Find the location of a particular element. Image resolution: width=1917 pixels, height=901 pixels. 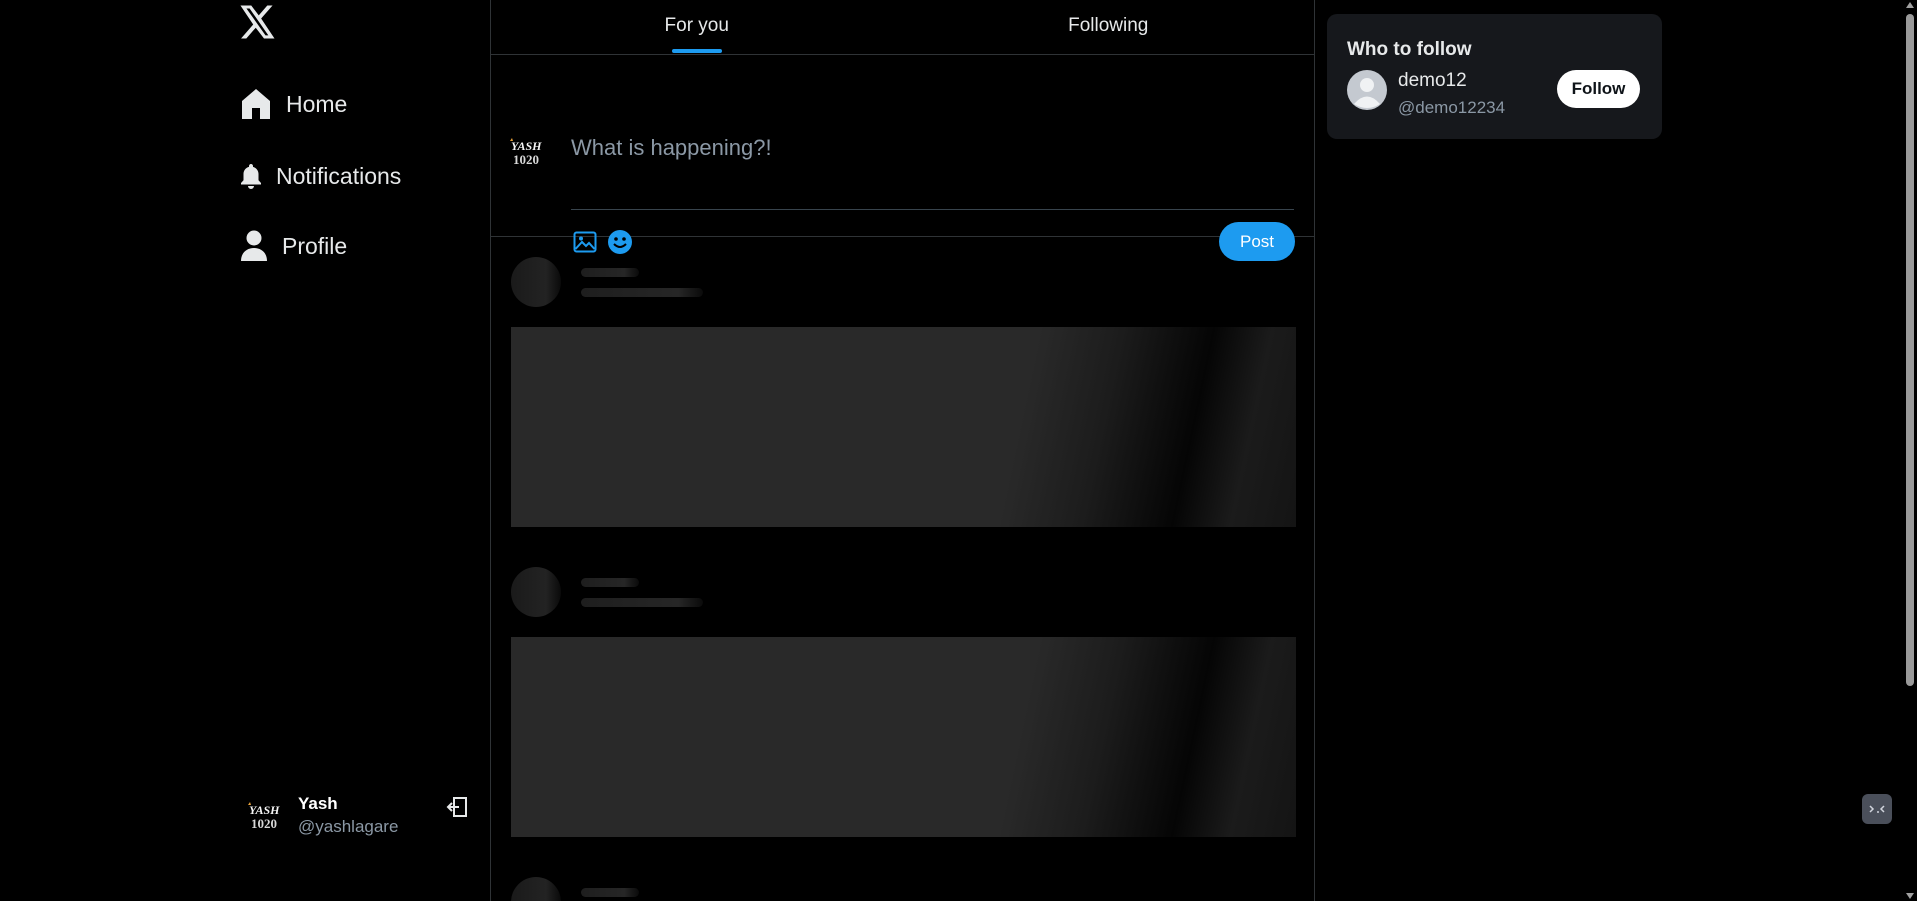

nav-item-notifications: Notifications is located at coordinates (320, 176).